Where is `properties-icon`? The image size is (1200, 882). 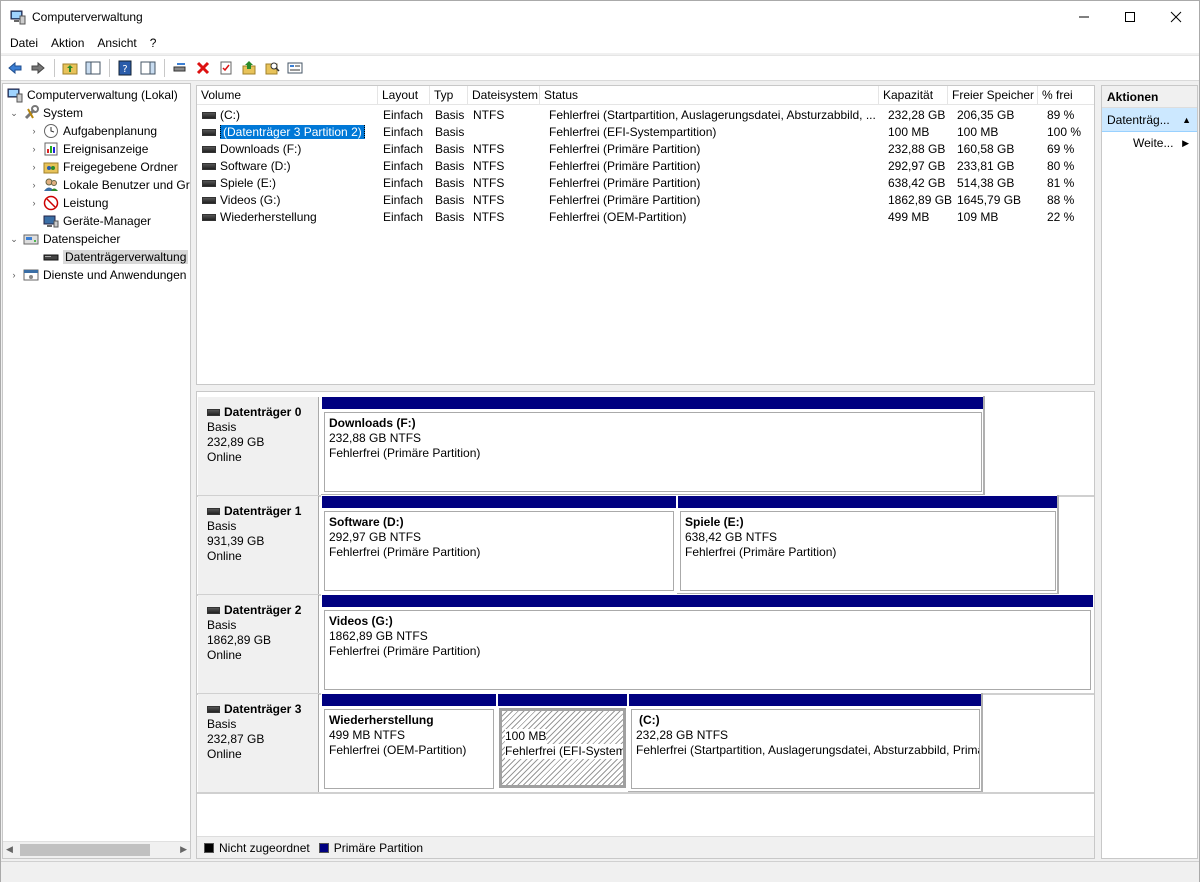 properties-icon is located at coordinates (295, 68).